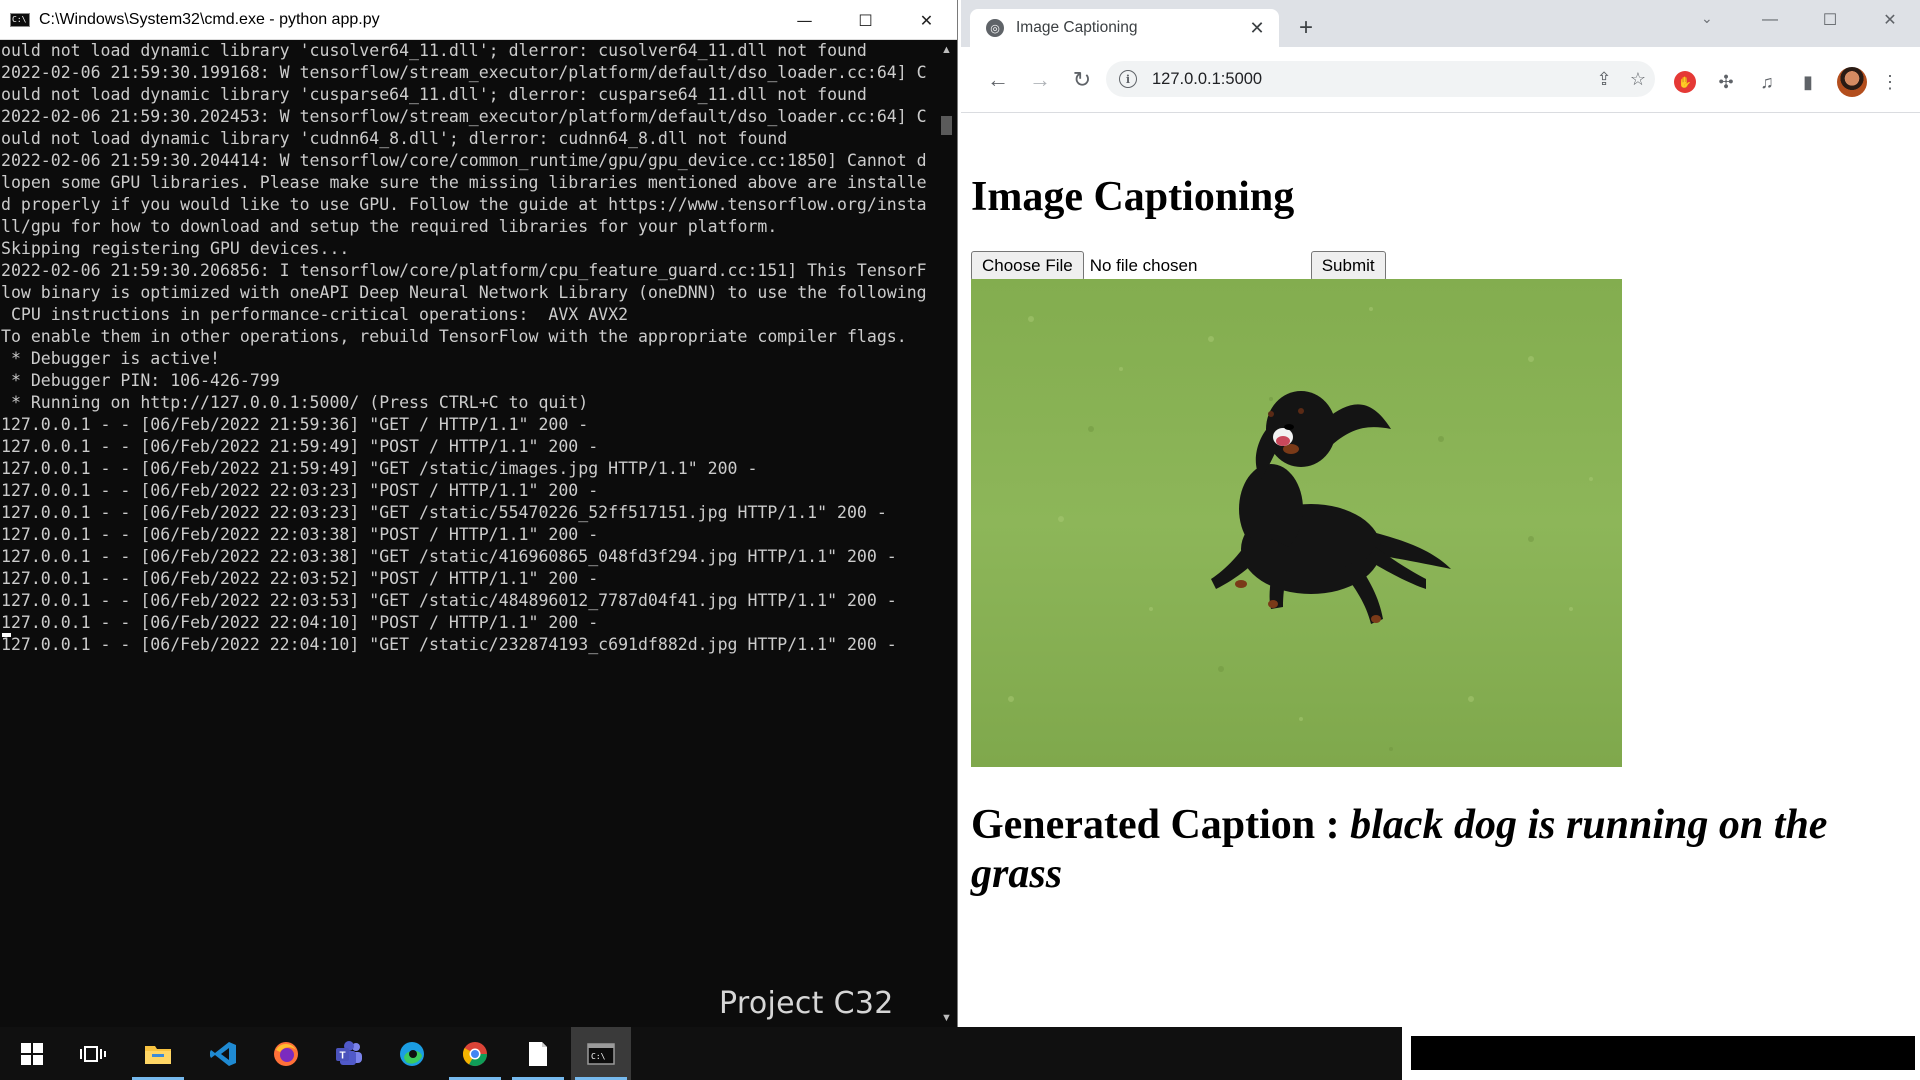 The height and width of the screenshot is (1080, 1920). What do you see at coordinates (598, 1056) in the screenshot?
I see `svg-text: C:\` at bounding box center [598, 1056].